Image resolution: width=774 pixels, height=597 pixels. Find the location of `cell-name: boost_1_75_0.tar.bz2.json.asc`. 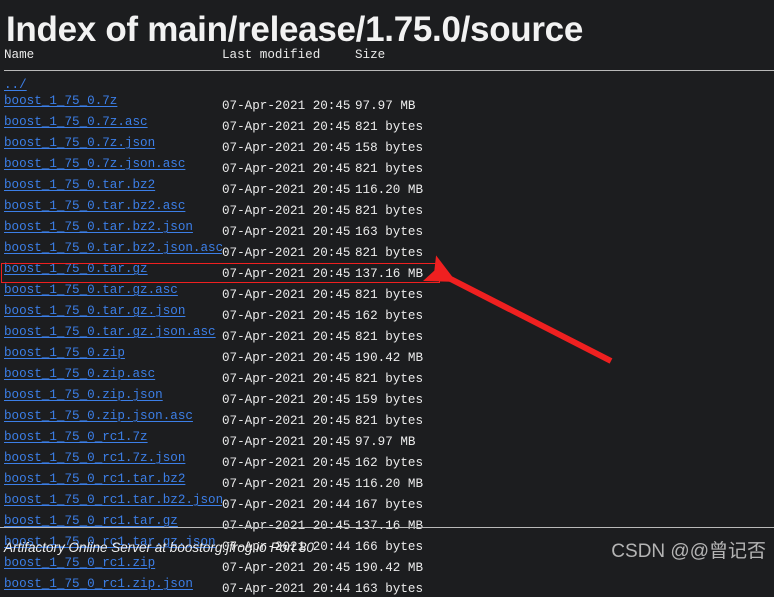

cell-name: boost_1_75_0.tar.bz2.json.asc is located at coordinates (113, 248).